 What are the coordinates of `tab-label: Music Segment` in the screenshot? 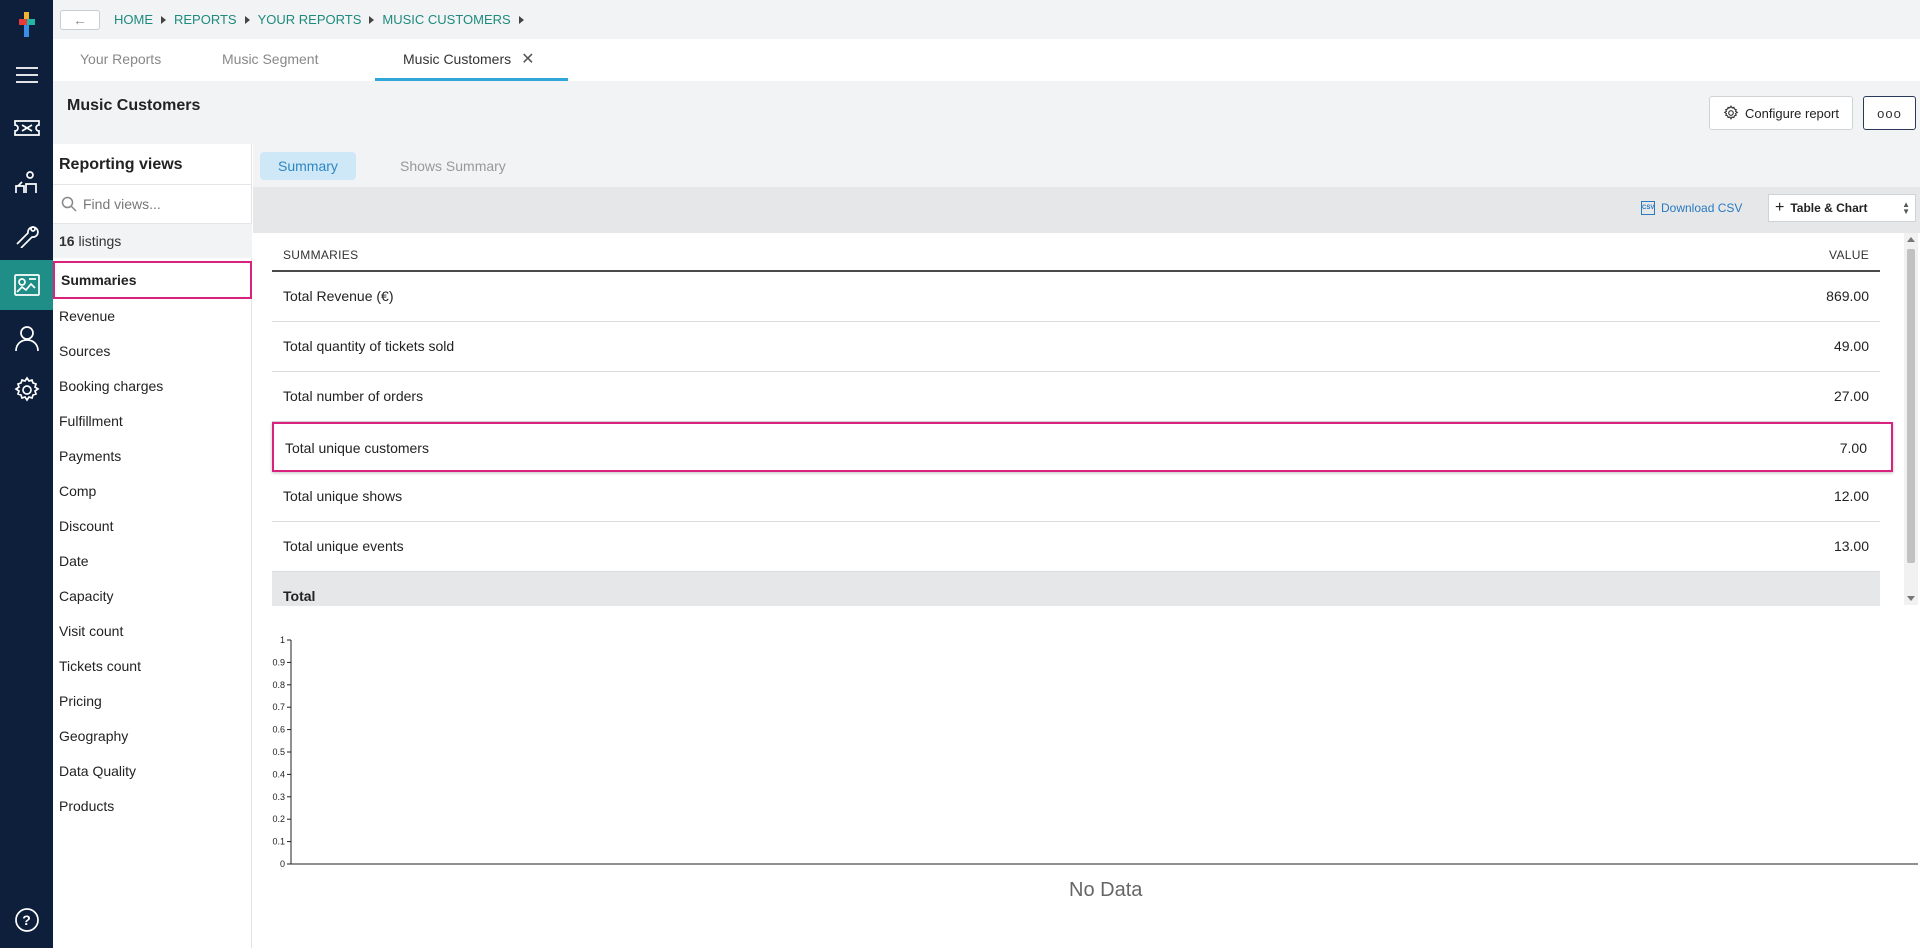 It's located at (270, 59).